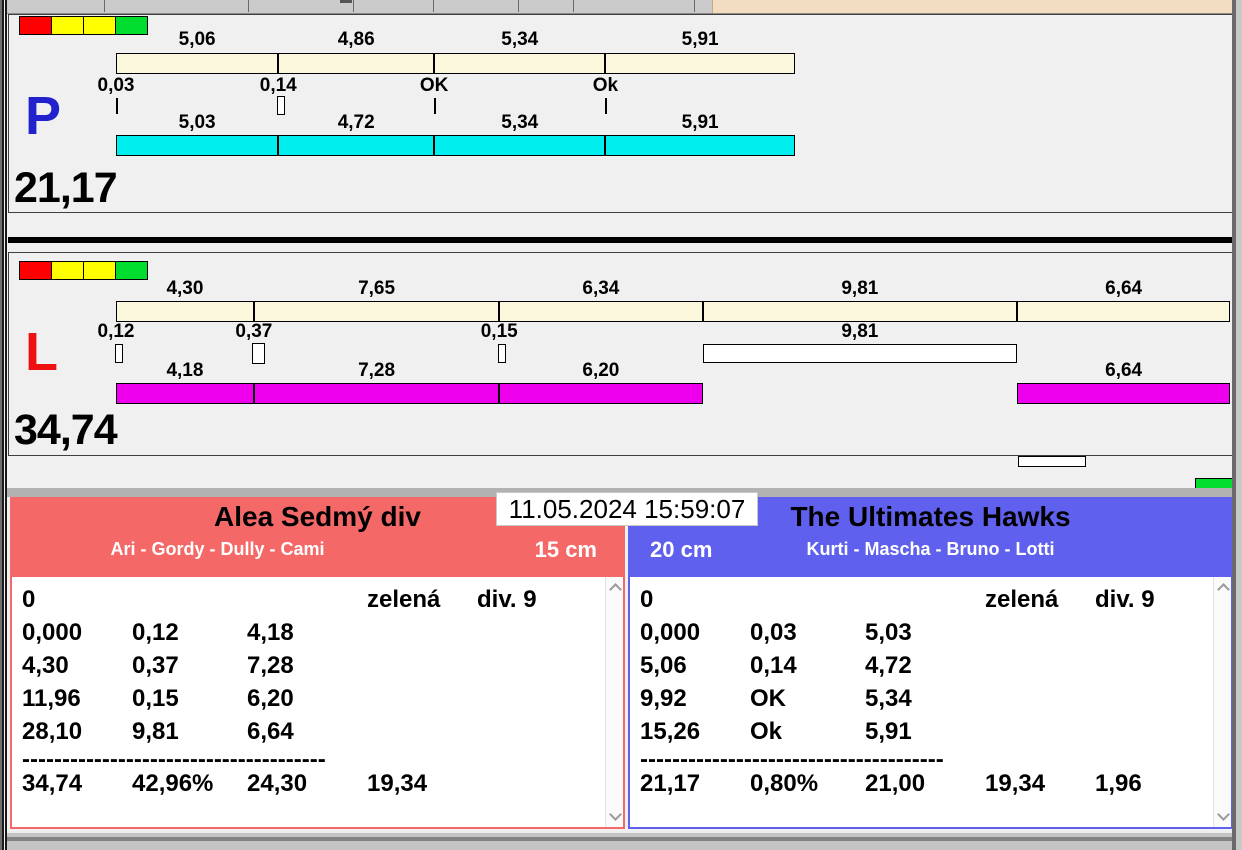 This screenshot has height=850, width=1242. What do you see at coordinates (670, 783) in the screenshot?
I see `table-cell: 21,17` at bounding box center [670, 783].